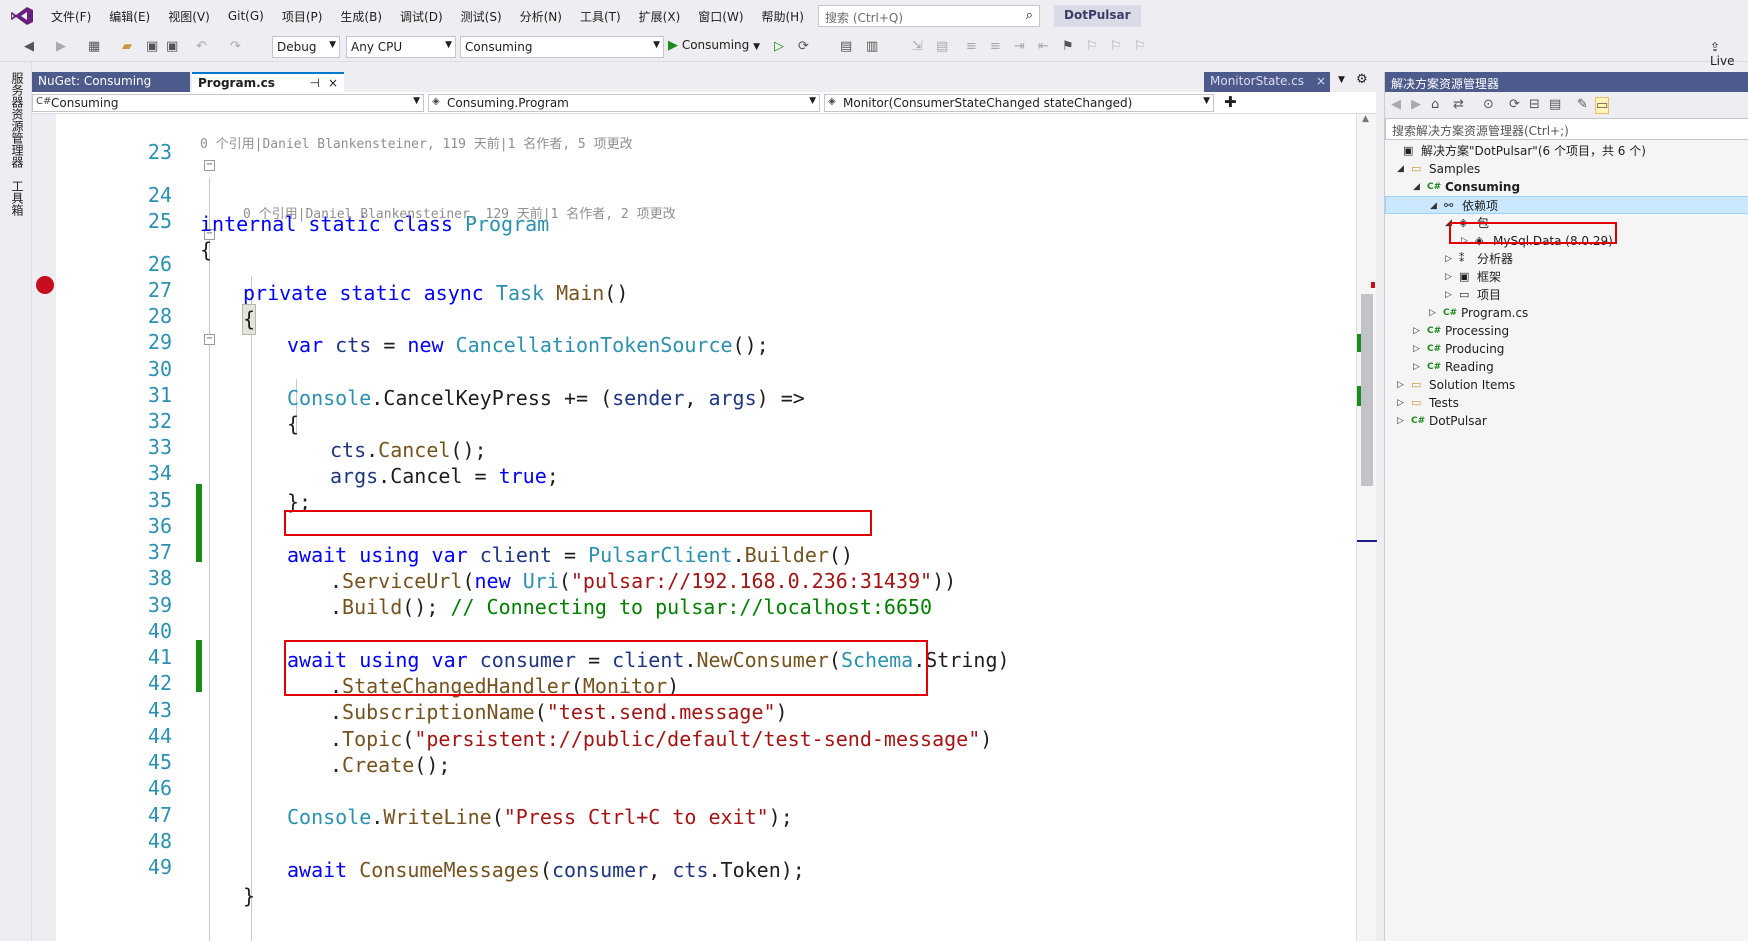 The height and width of the screenshot is (941, 1748). What do you see at coordinates (1555, 104) in the screenshot?
I see `show-all-files-icon: ▤` at bounding box center [1555, 104].